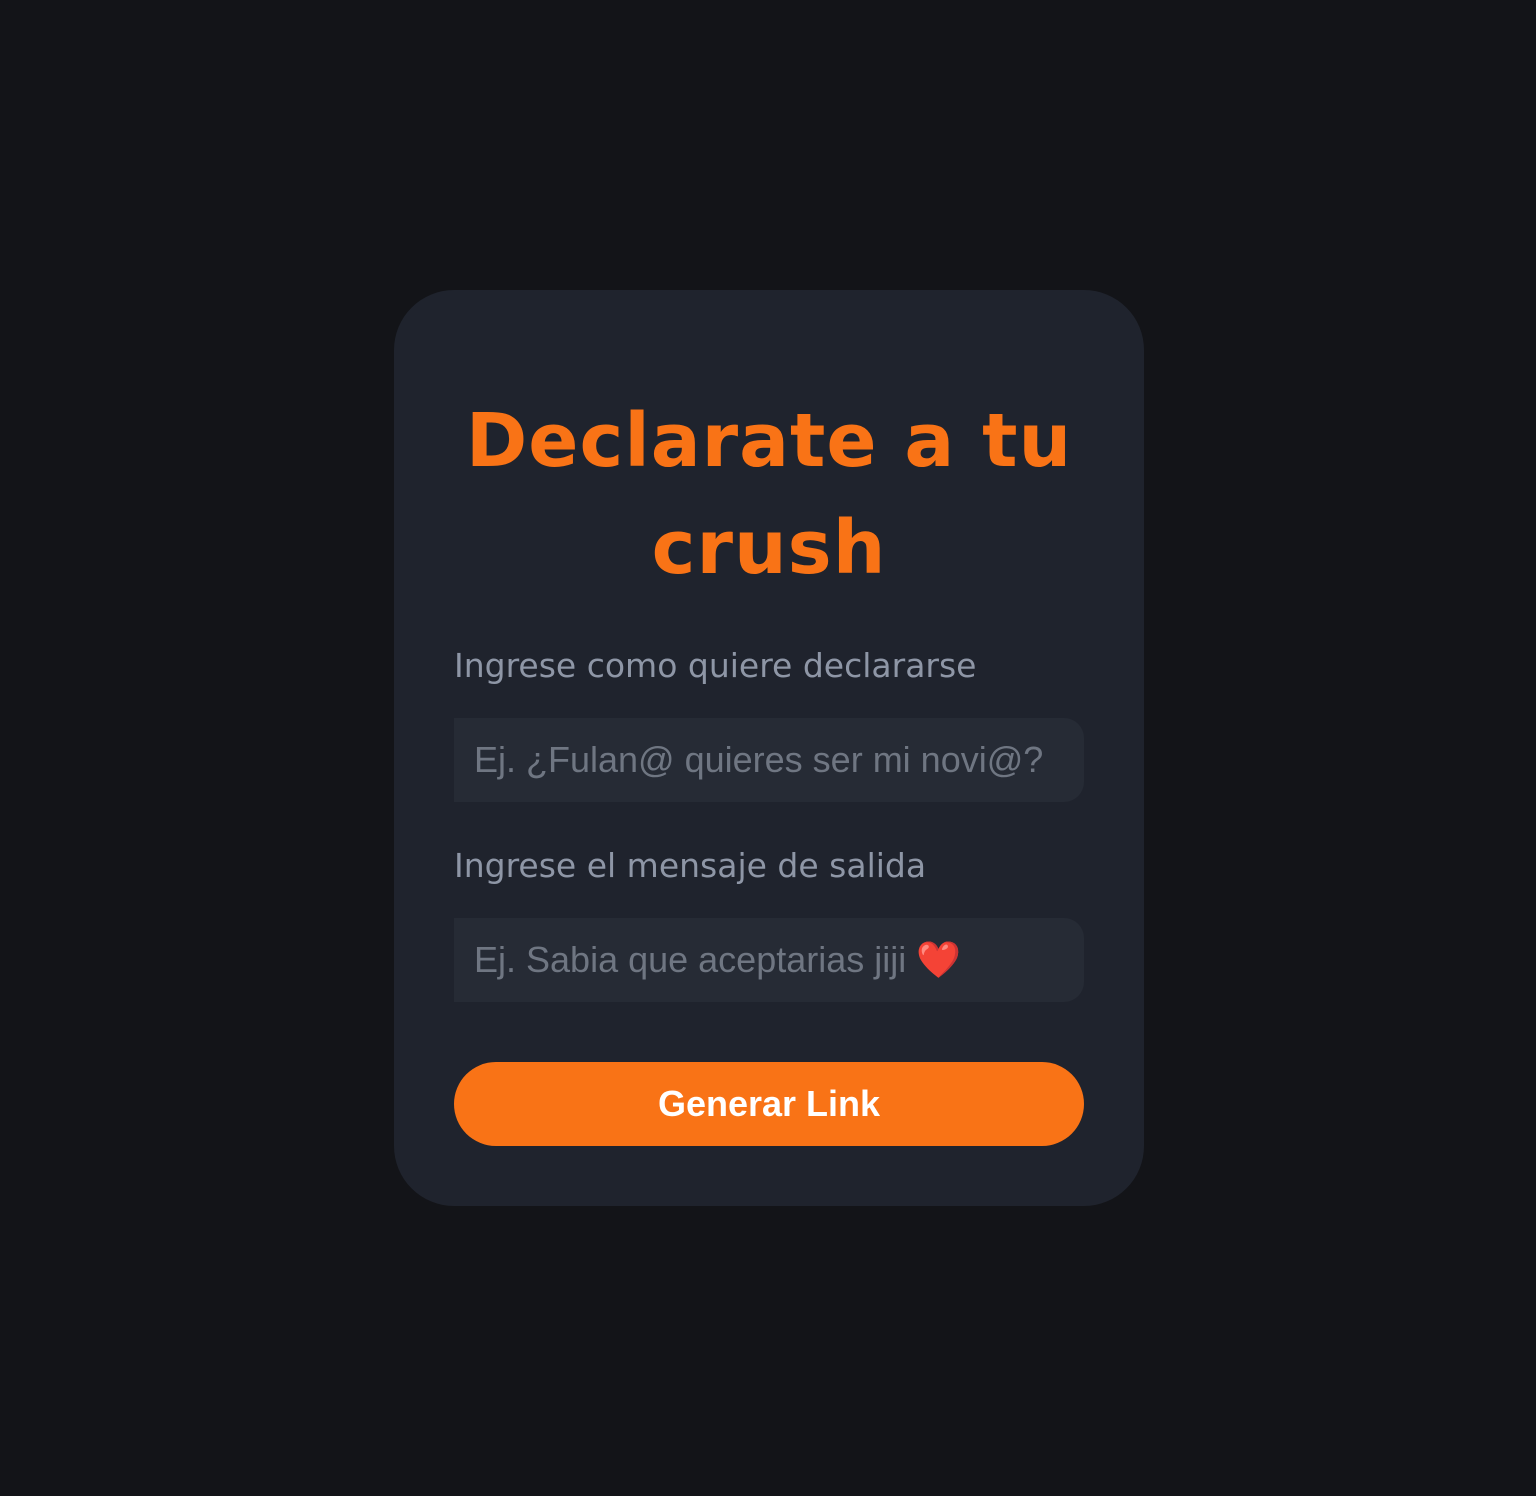 The width and height of the screenshot is (1536, 1496). Describe the element at coordinates (769, 1104) in the screenshot. I see `generate-link-button: Generar Link` at that location.